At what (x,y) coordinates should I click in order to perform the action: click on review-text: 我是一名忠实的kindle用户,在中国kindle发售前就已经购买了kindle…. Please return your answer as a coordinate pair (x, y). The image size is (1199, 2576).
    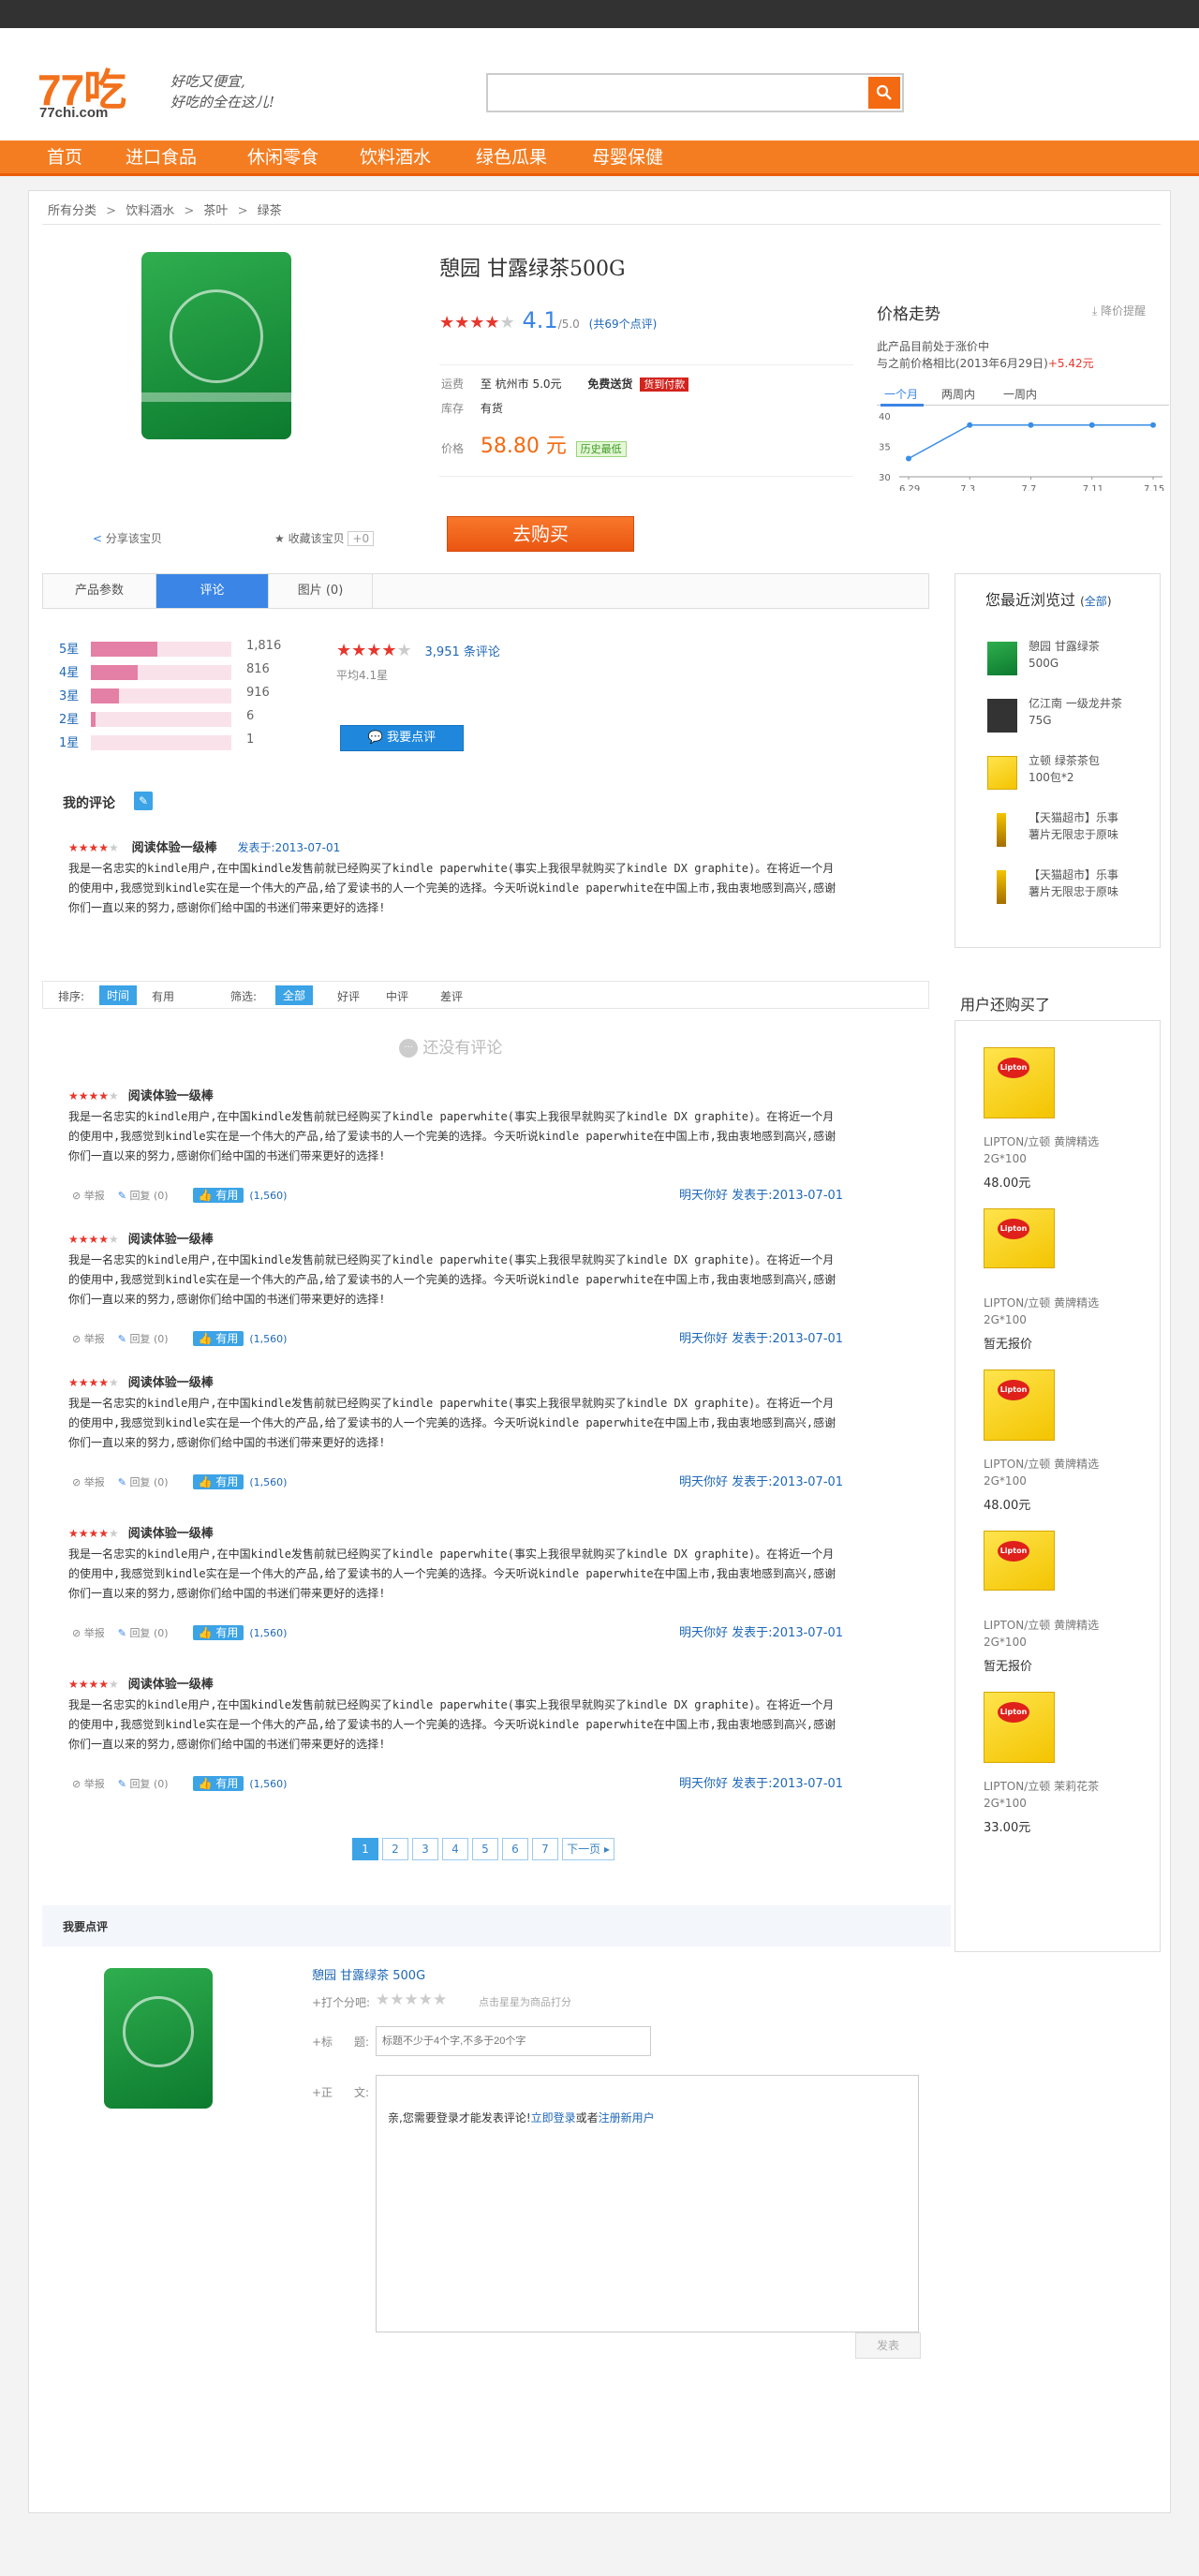
    Looking at the image, I should click on (452, 1573).